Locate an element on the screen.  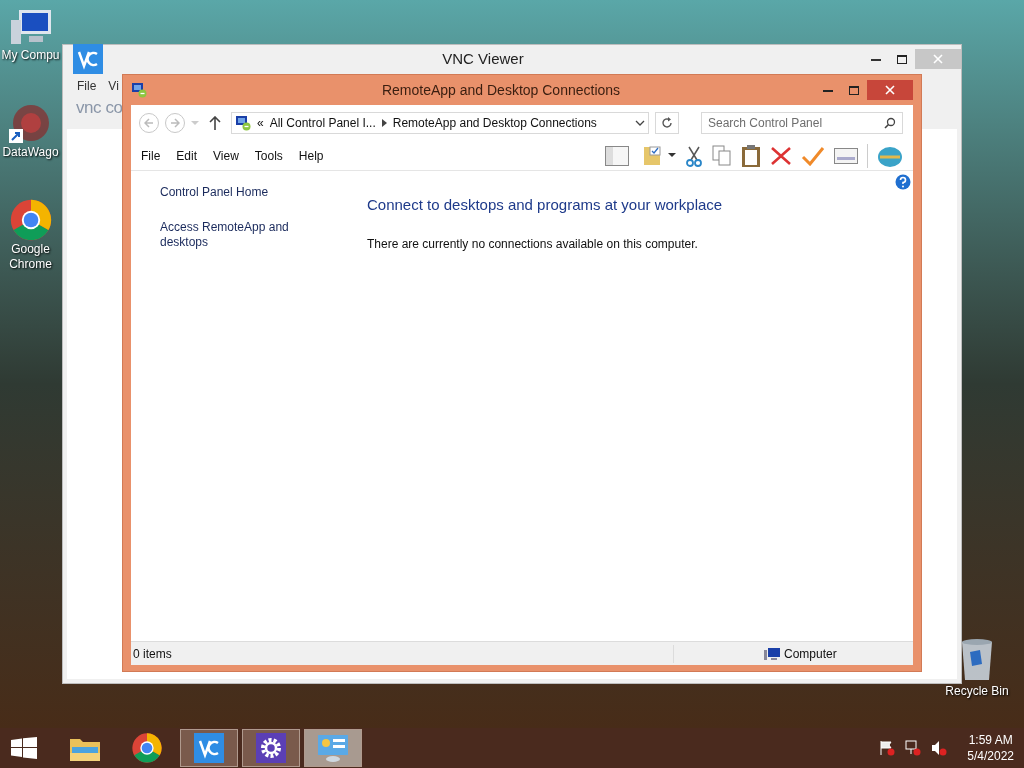
sidebar-link: Access RemoteApp and desktops is located at coordinates (249, 235).